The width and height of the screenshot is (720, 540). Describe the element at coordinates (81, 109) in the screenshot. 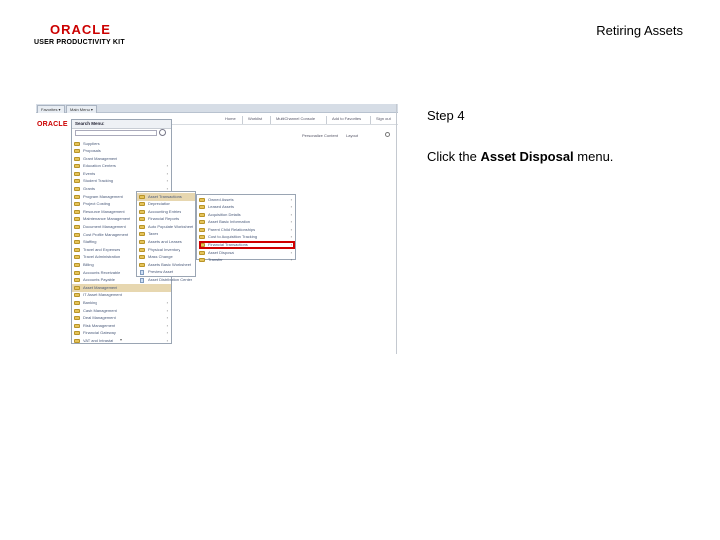

I see `tab-main-menu: Main Menu ▾` at that location.